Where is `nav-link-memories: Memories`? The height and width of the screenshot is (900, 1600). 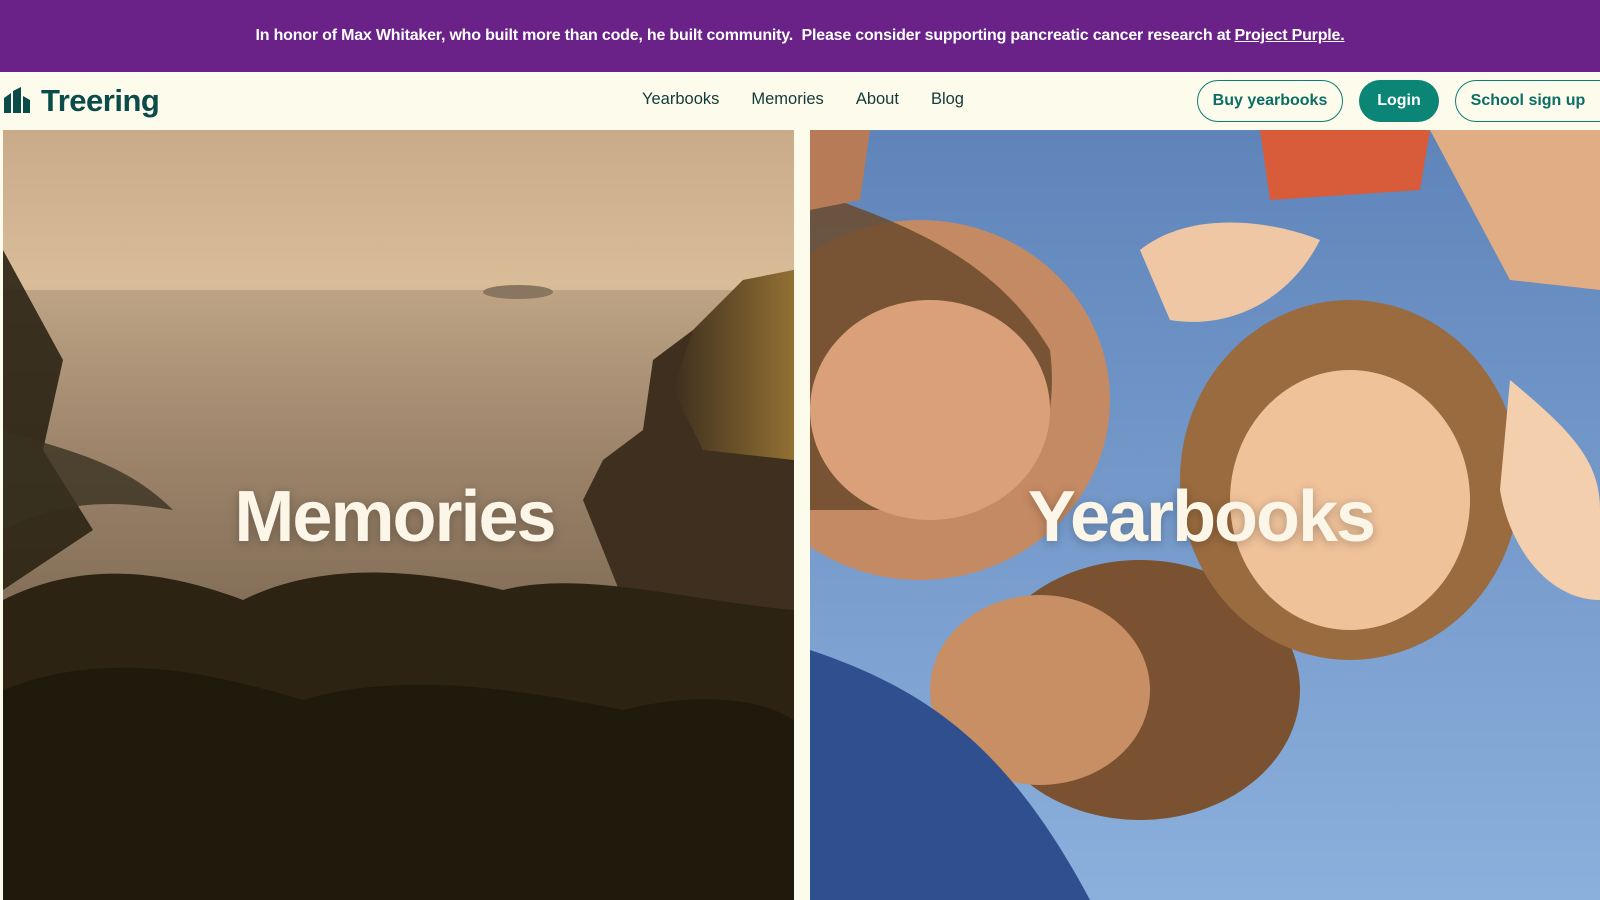 nav-link-memories: Memories is located at coordinates (787, 99).